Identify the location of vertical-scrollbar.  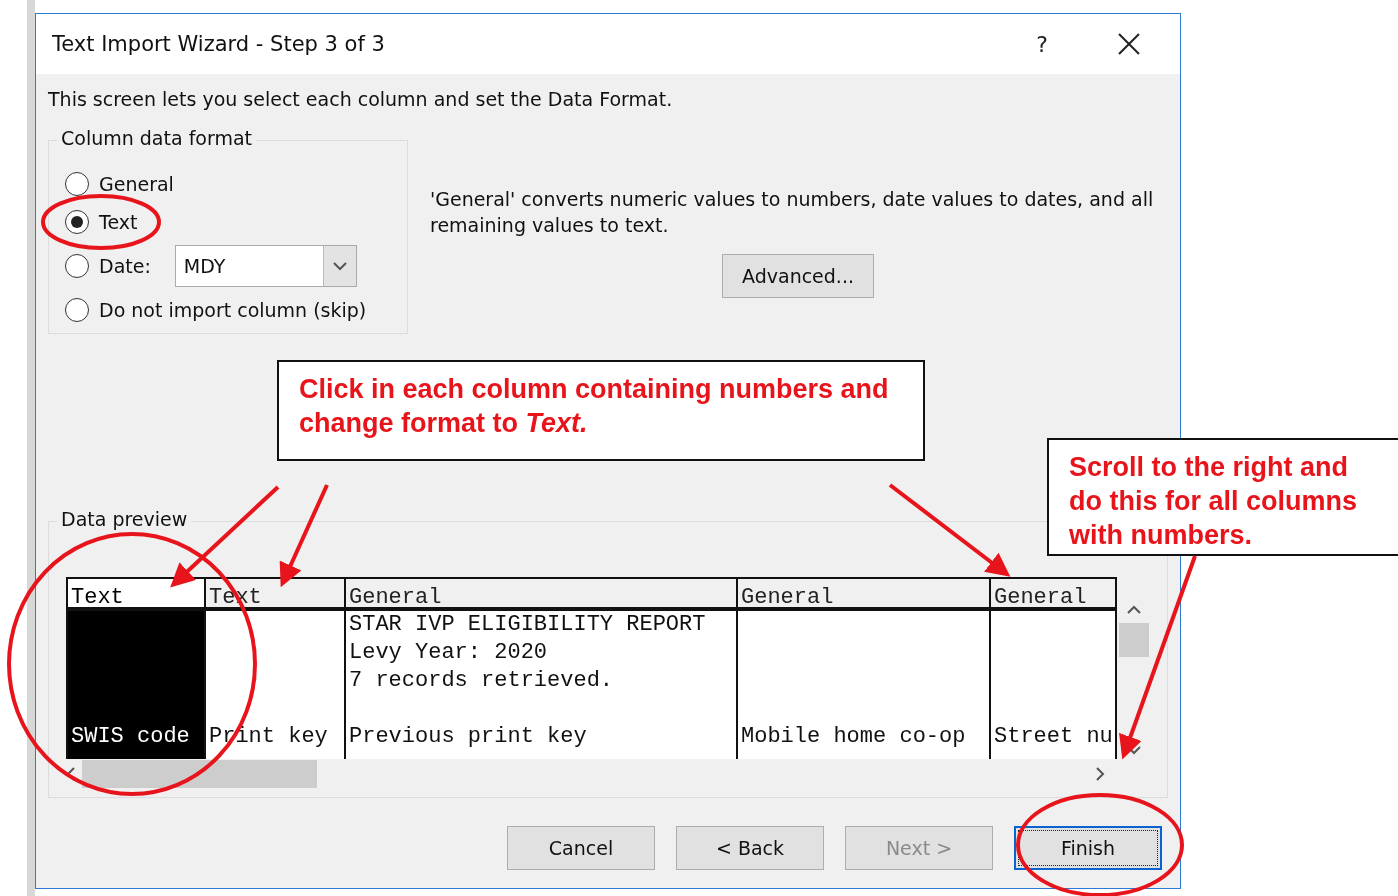
(1134, 680).